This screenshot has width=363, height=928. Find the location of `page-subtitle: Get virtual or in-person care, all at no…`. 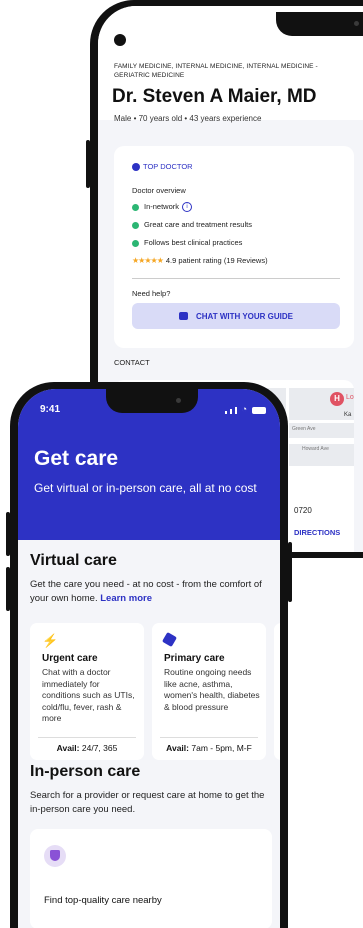

page-subtitle: Get virtual or in-person care, all at no… is located at coordinates (145, 488).